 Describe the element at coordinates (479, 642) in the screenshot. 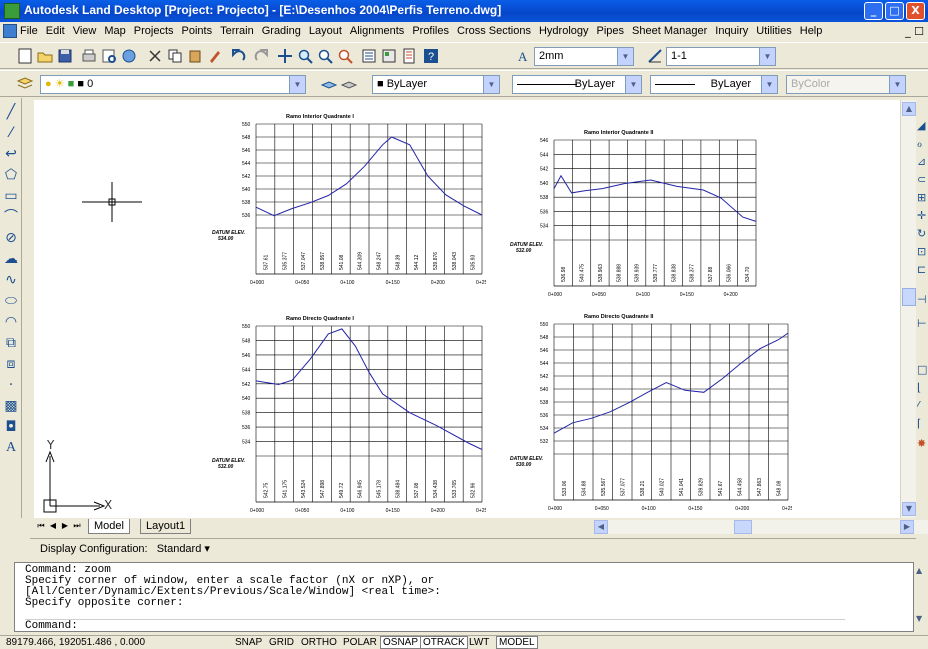

I see `status-lwt-button: LWT` at that location.